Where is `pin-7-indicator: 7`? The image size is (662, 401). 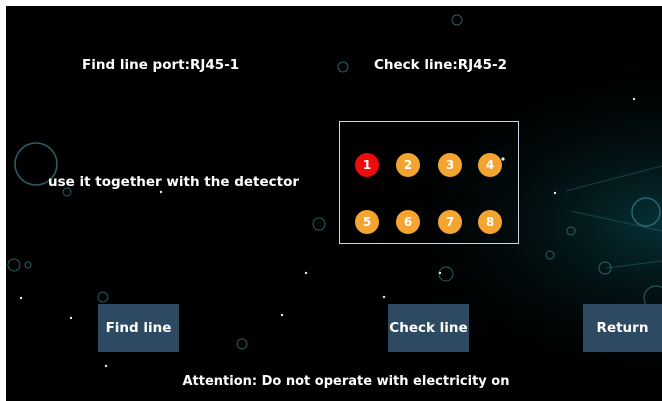 pin-7-indicator: 7 is located at coordinates (450, 222).